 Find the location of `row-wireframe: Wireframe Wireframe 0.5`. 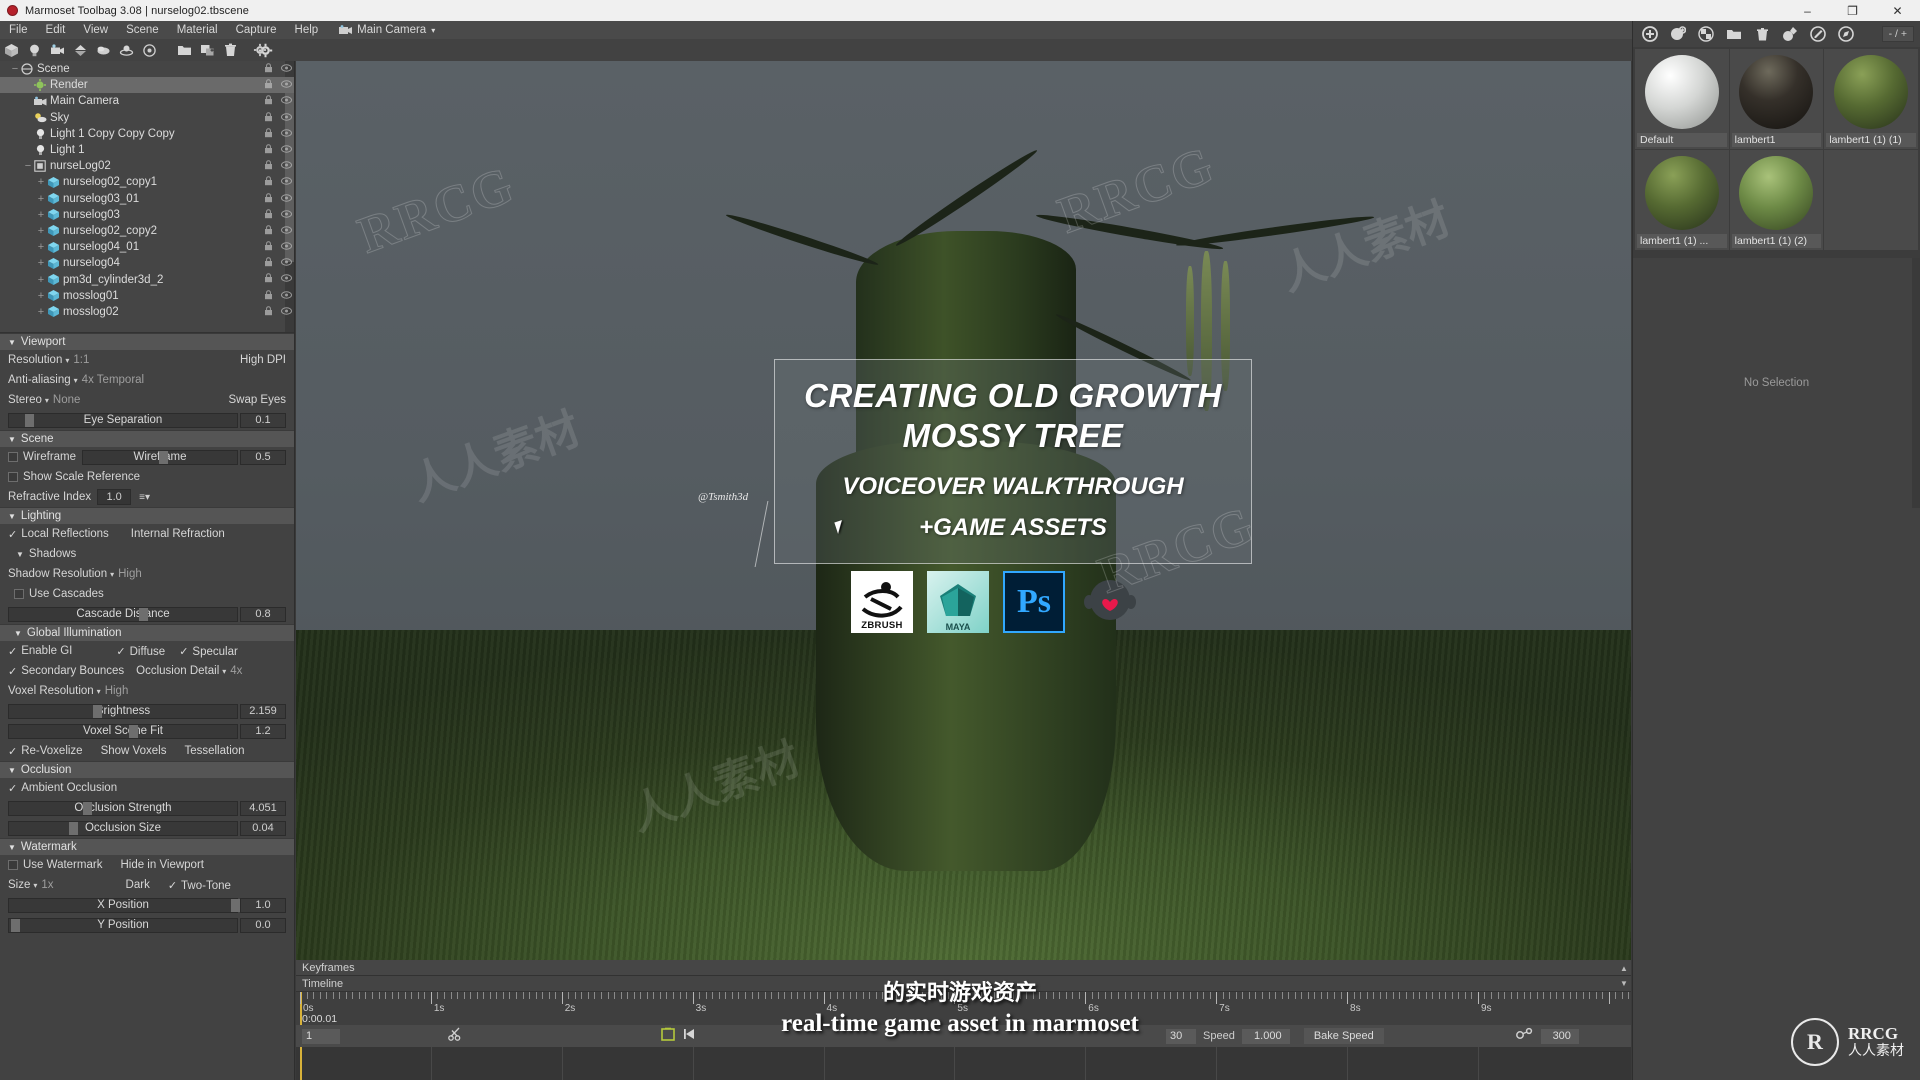

row-wireframe: Wireframe Wireframe 0.5 is located at coordinates (147, 457).